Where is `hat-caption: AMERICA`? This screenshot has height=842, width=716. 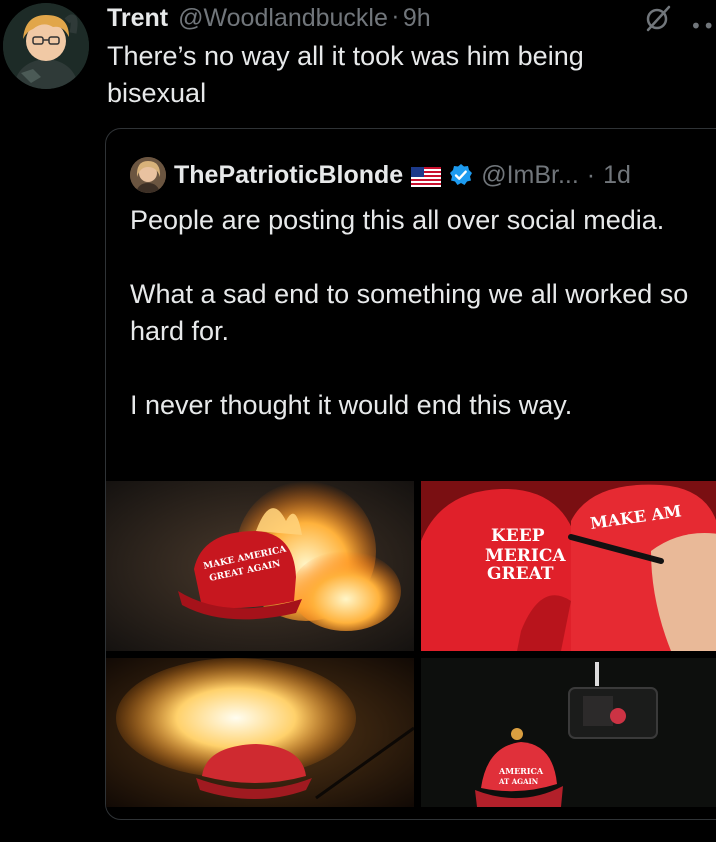 hat-caption: AMERICA is located at coordinates (521, 771).